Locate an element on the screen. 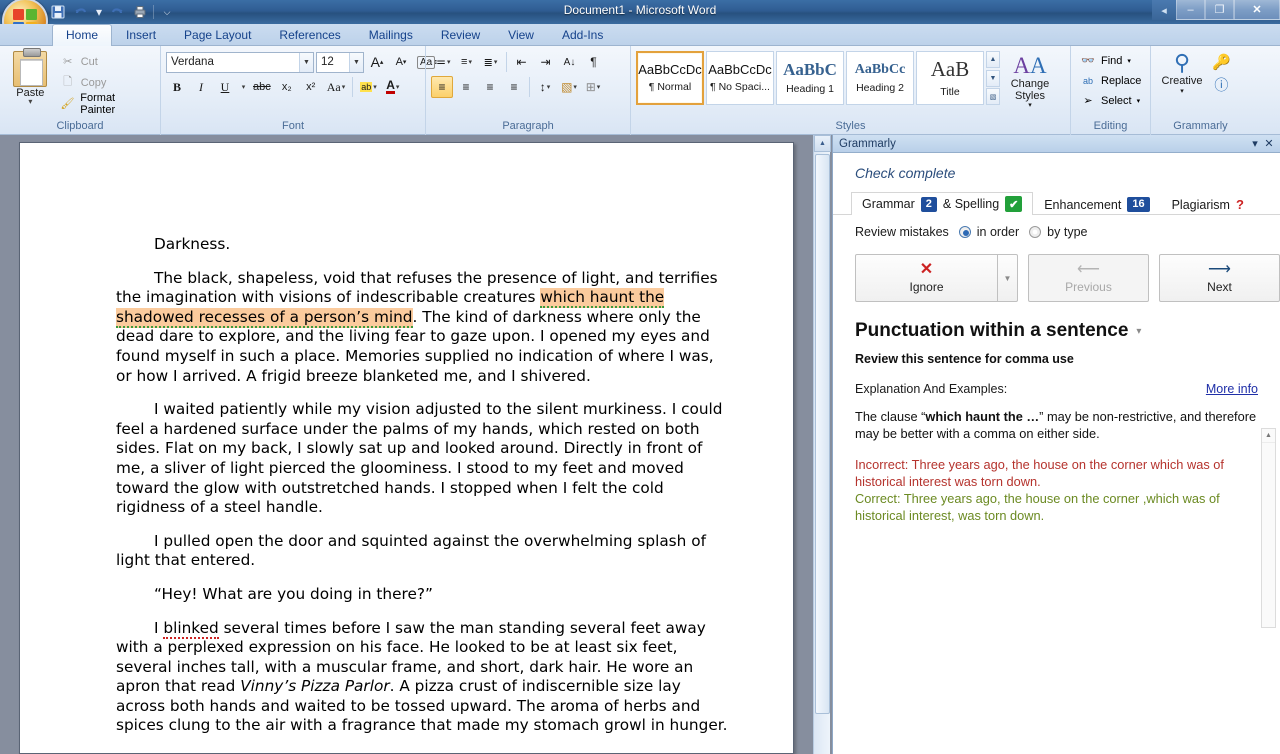 Image resolution: width=1280 pixels, height=754 pixels. font-size-combo: 12 ▼ is located at coordinates (340, 62).